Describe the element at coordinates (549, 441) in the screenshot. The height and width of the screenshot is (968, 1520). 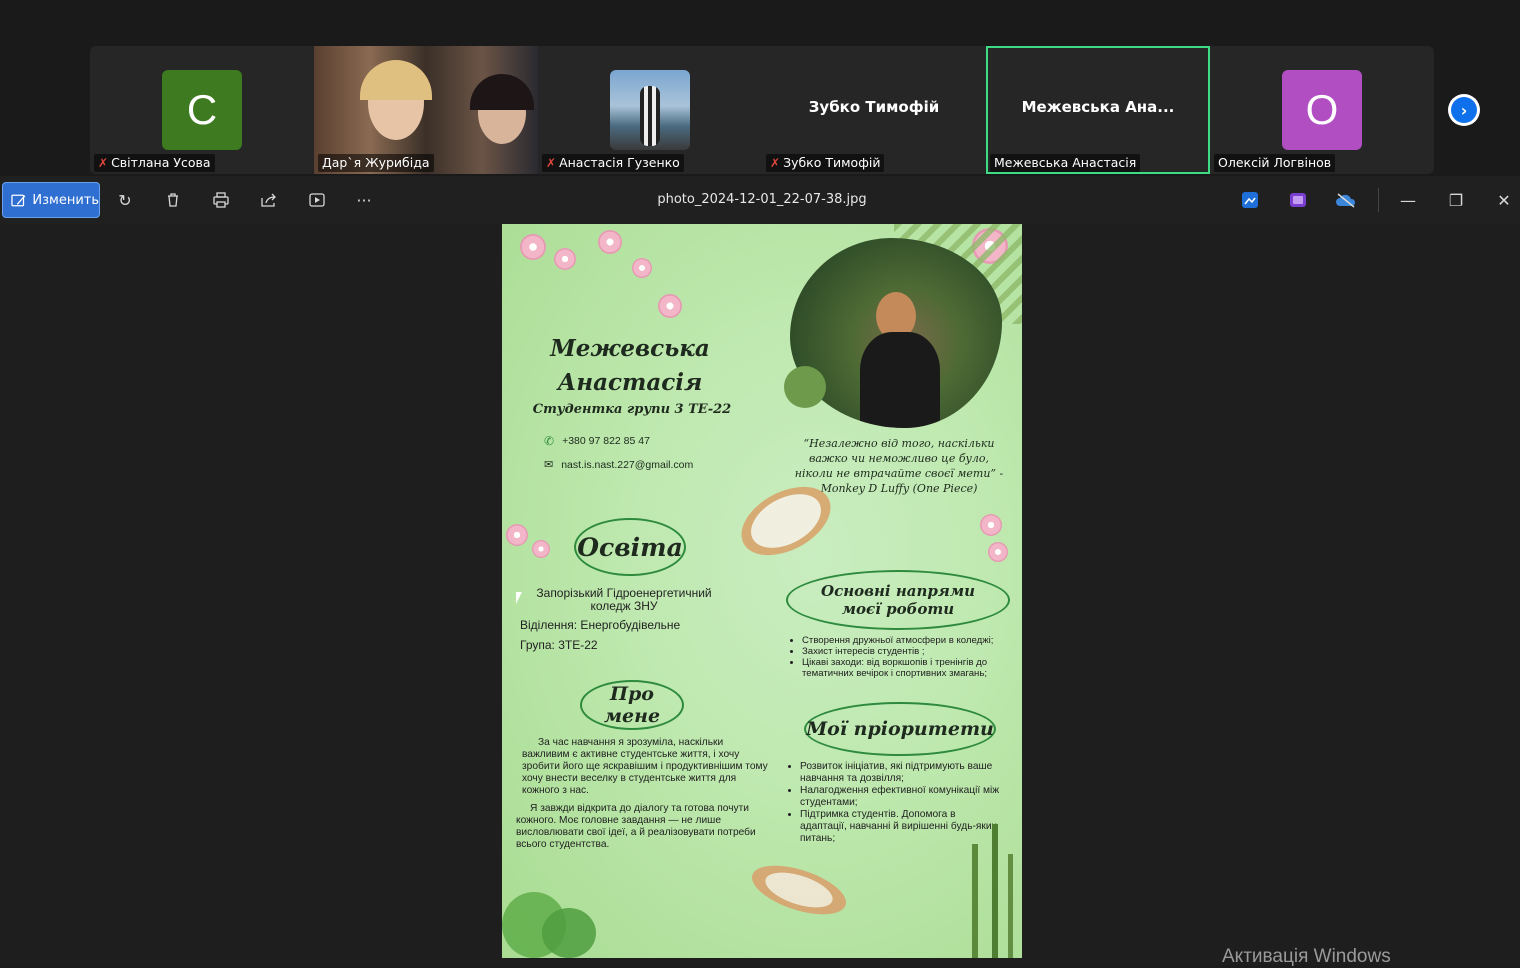
I see `phone-icon: ✆` at that location.